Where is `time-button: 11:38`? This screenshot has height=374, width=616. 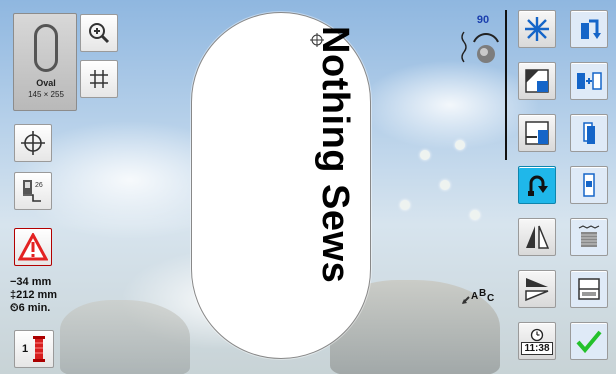
time-button: 11:38 is located at coordinates (537, 341).